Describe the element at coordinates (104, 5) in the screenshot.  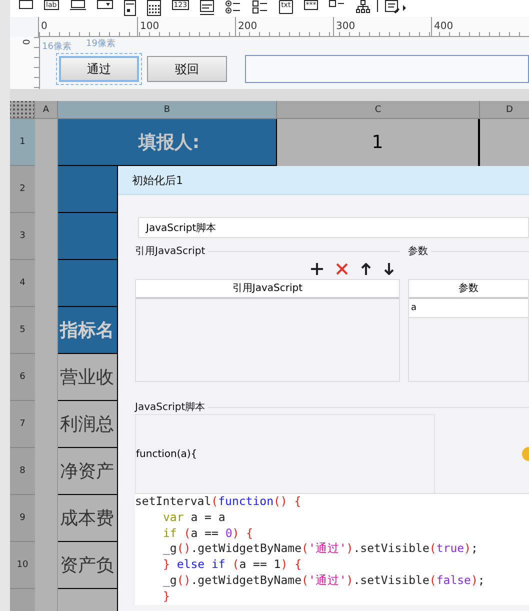
I see `dropdown-icon` at that location.